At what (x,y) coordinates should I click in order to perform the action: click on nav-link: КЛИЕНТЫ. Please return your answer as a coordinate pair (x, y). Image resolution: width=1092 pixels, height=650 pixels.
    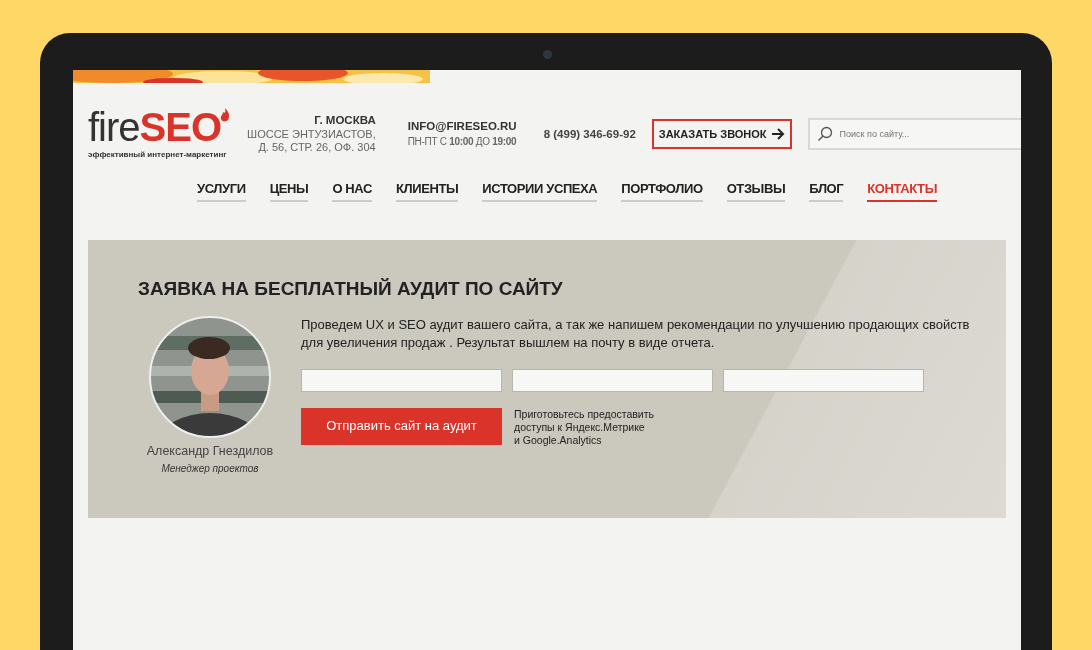
    Looking at the image, I should click on (427, 190).